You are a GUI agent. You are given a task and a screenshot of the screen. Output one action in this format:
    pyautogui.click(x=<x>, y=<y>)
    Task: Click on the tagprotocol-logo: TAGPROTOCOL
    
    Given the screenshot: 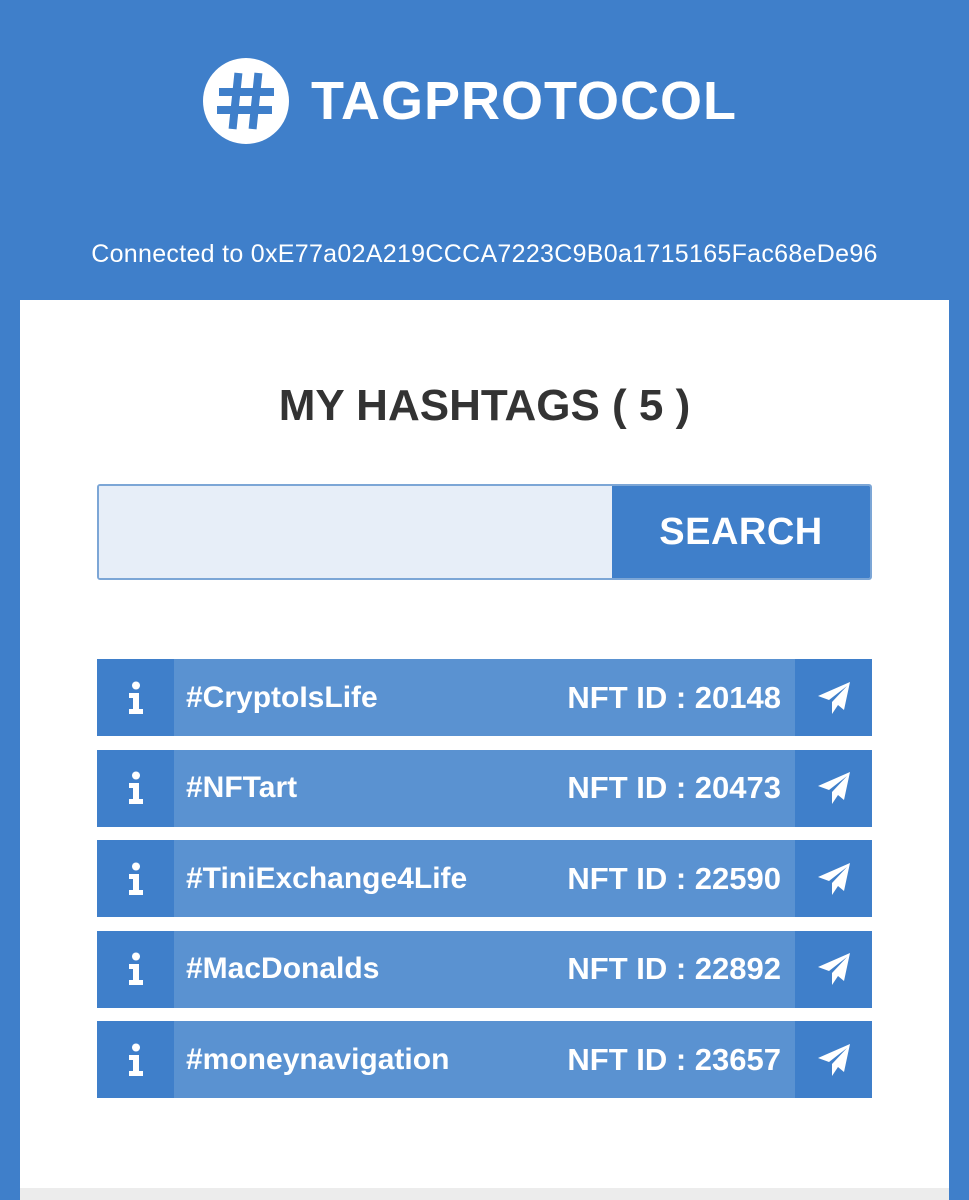 What is the action you would take?
    pyautogui.click(x=470, y=101)
    